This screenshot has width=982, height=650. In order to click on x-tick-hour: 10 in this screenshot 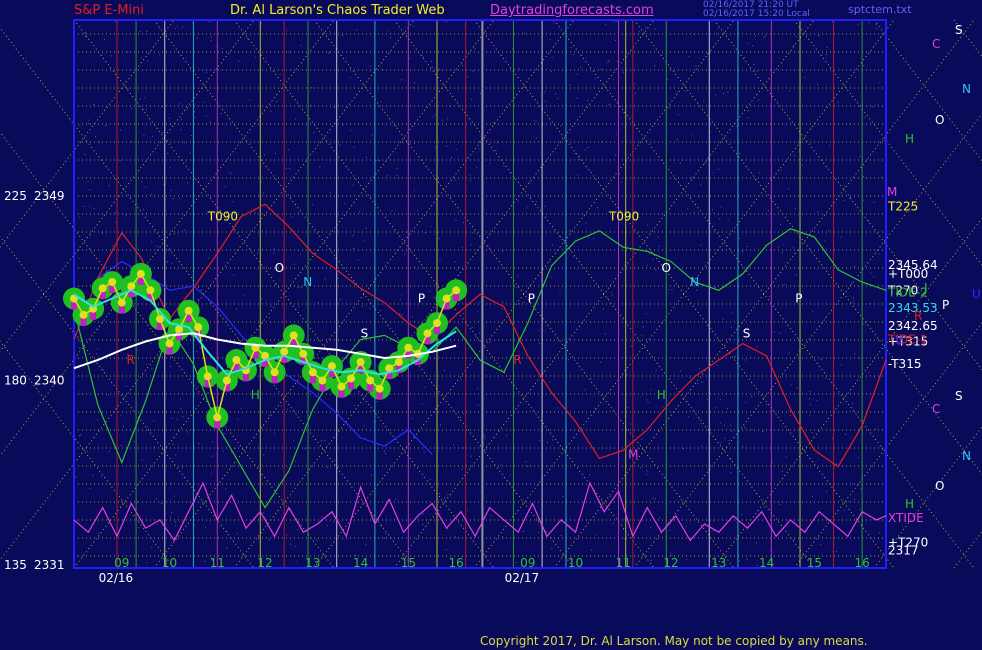, I will do `click(575, 563)`.